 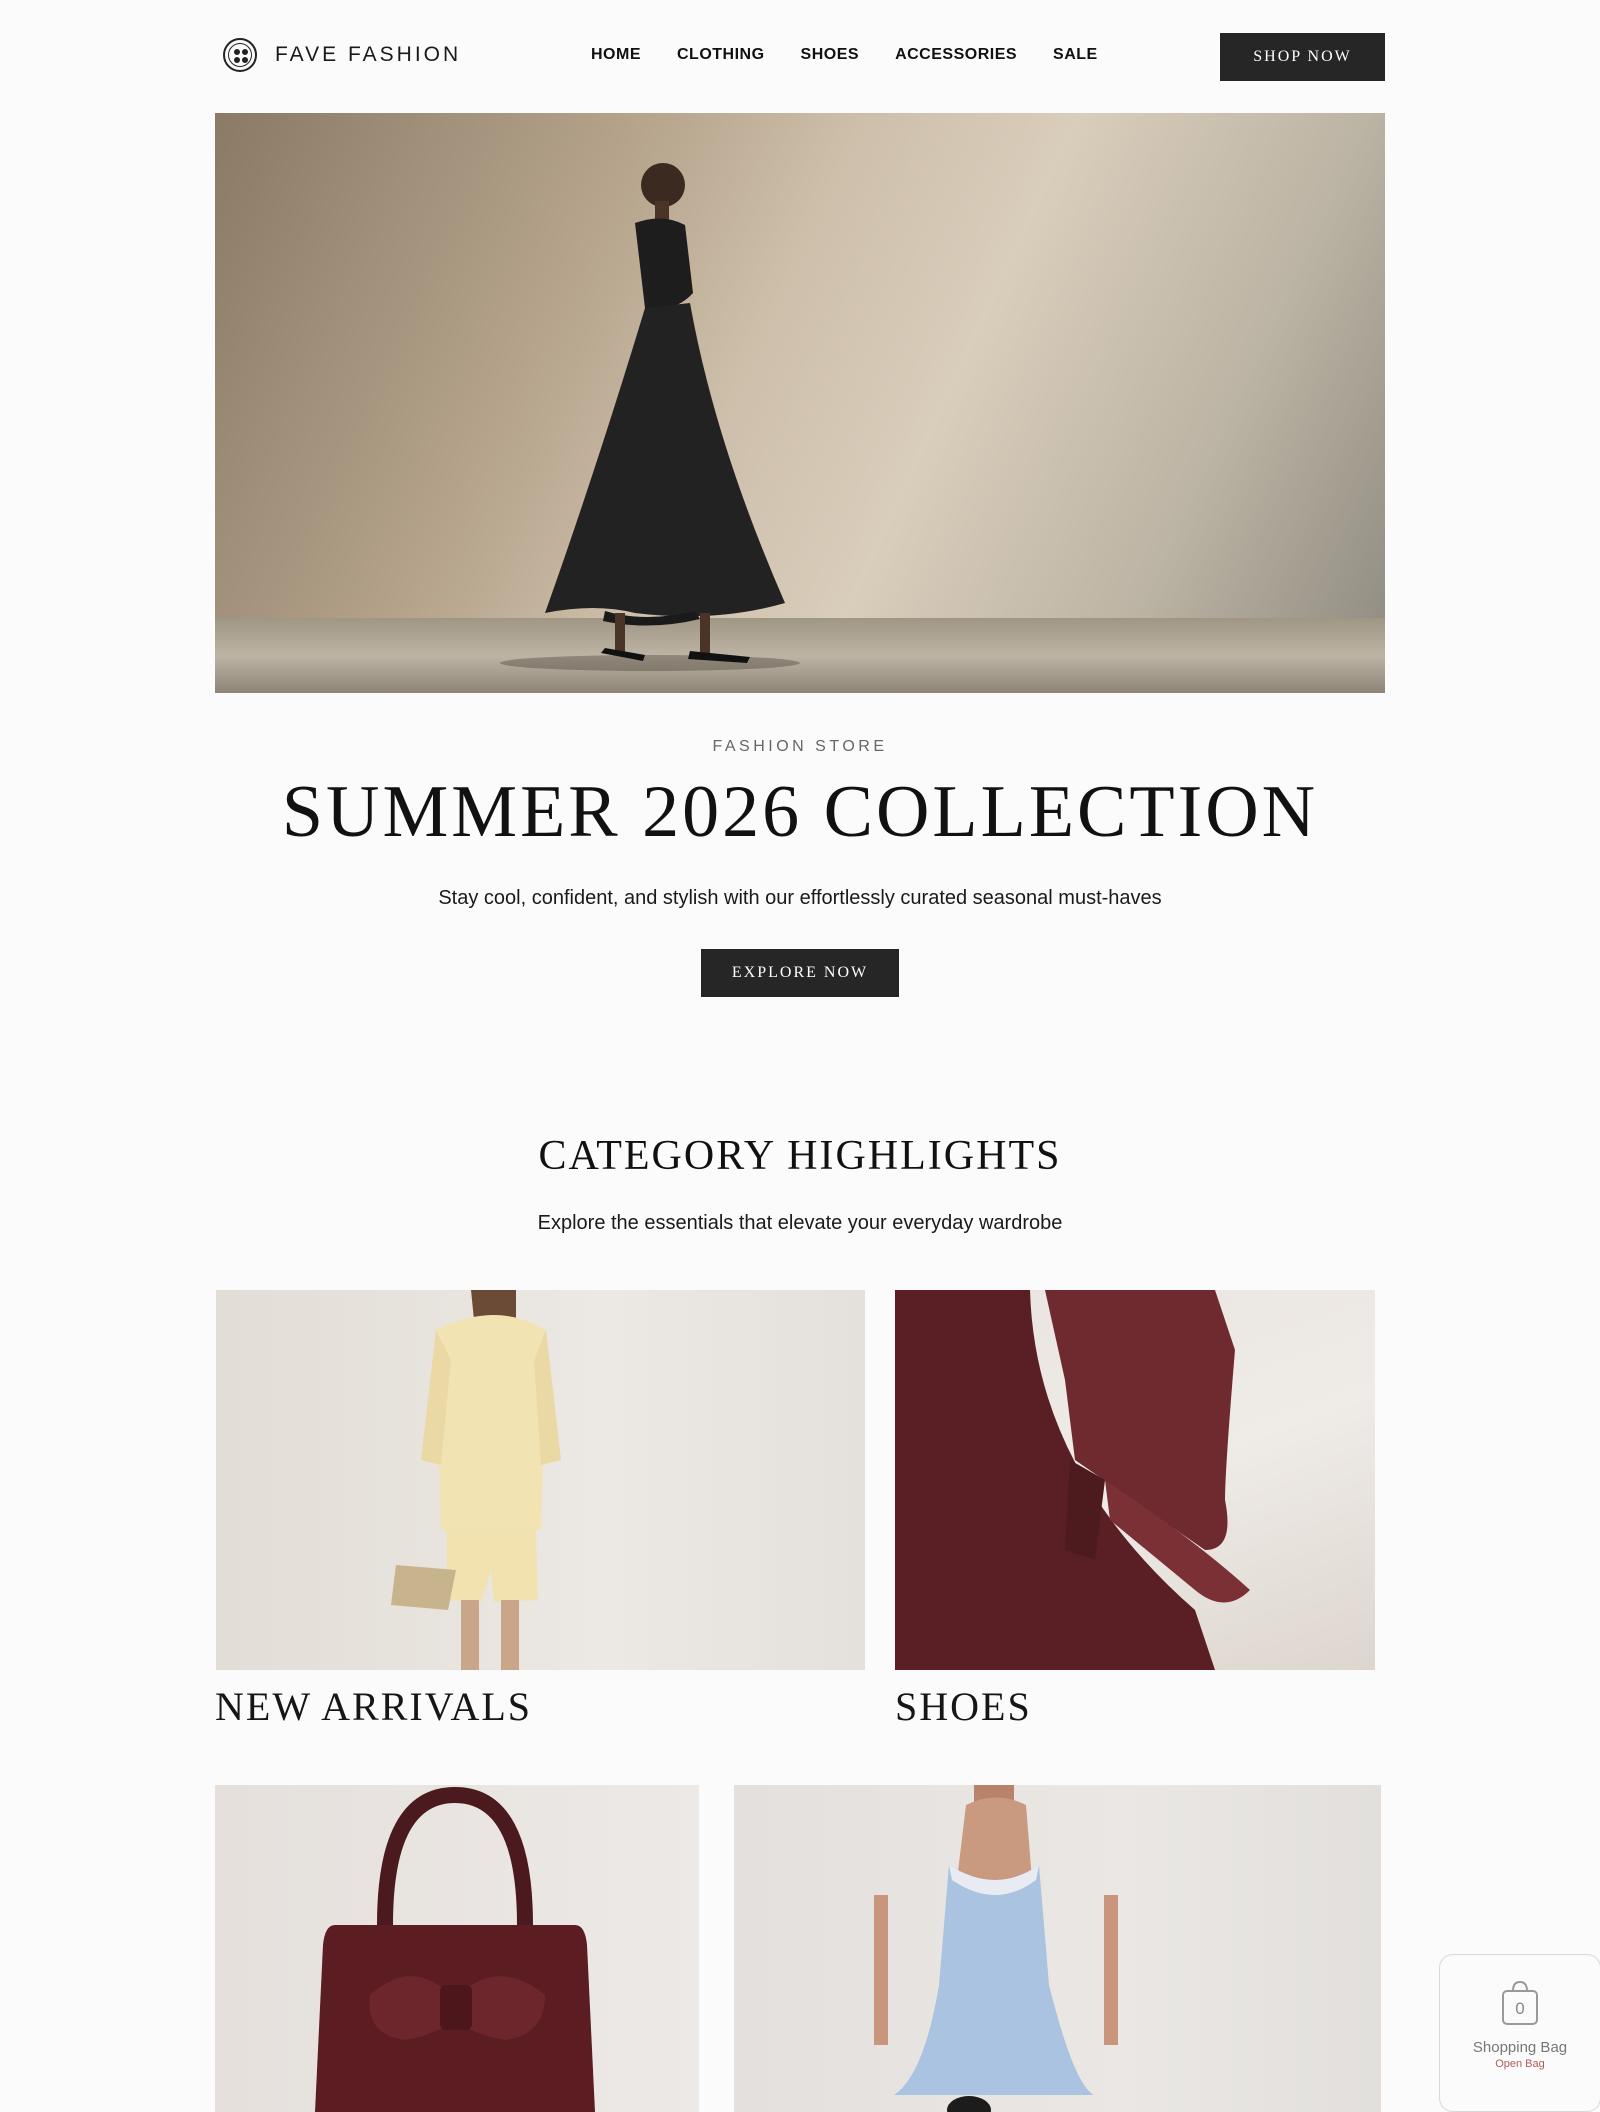 What do you see at coordinates (240, 55) in the screenshot?
I see `button-logo-icon` at bounding box center [240, 55].